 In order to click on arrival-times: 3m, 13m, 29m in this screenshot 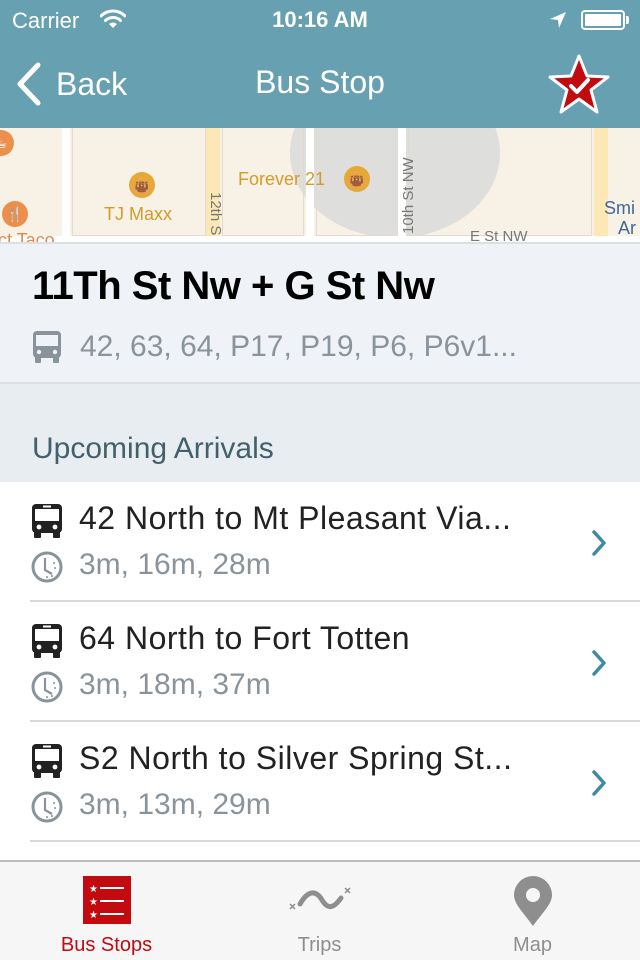, I will do `click(175, 804)`.